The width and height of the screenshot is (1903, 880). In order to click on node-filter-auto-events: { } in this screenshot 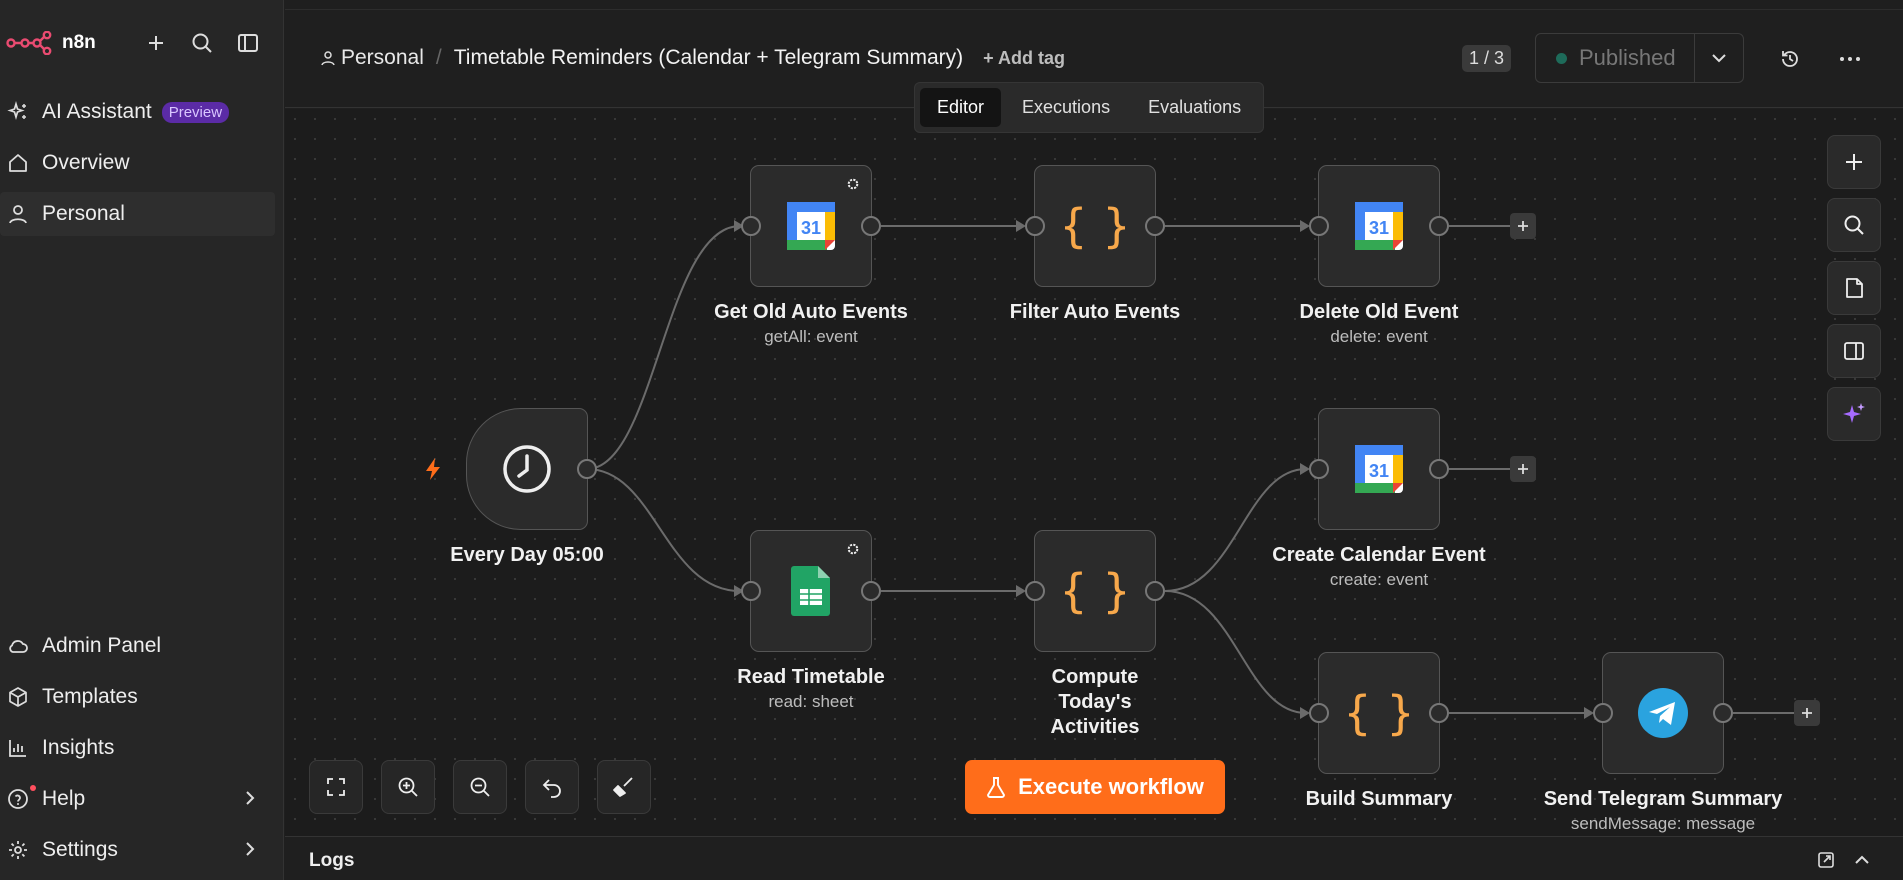, I will do `click(1095, 226)`.